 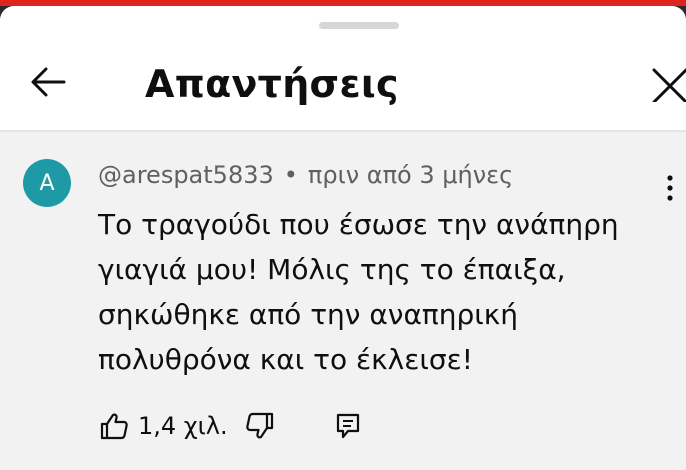 I want to click on comment-meta: @arespat5833 • πριν από 3 μήνες, so click(x=305, y=175).